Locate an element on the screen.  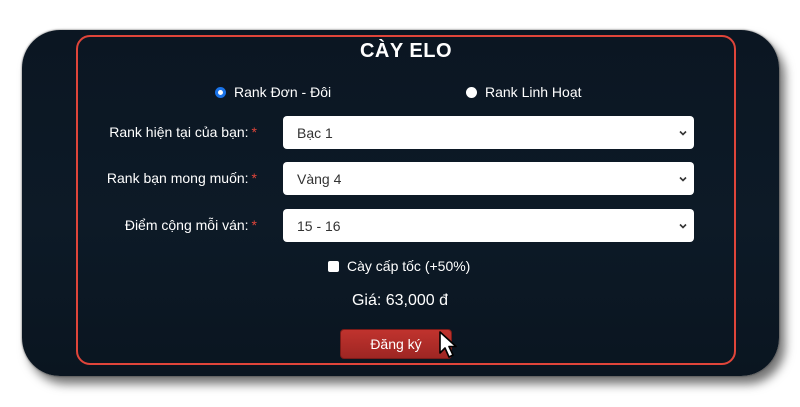
express-option: Cày cấp tốc (+50%) is located at coordinates (399, 266).